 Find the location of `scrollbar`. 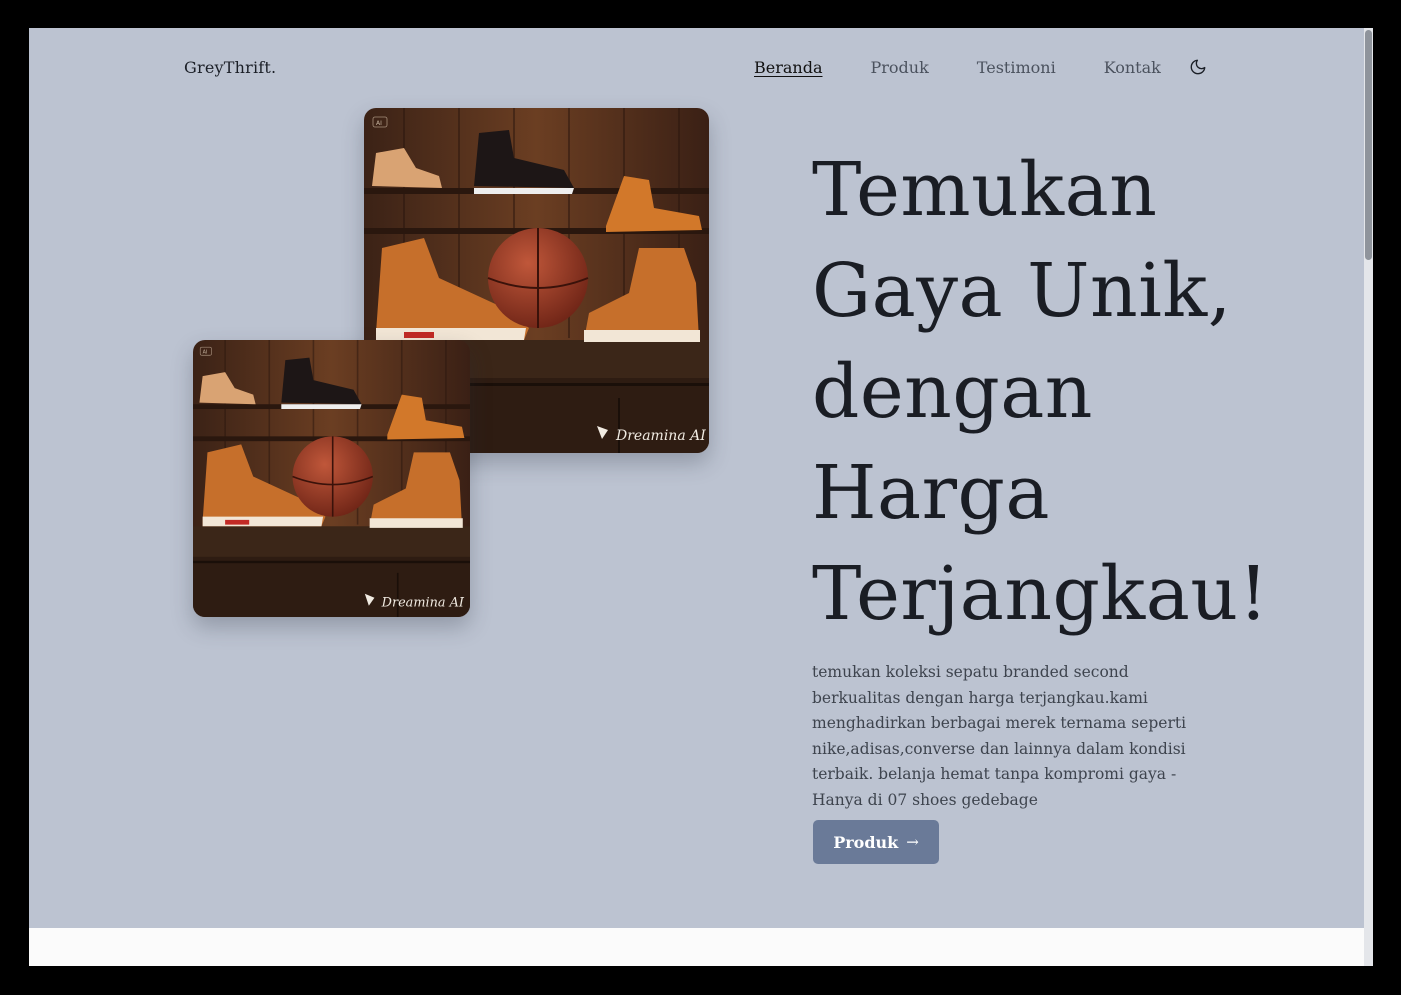

scrollbar is located at coordinates (1368, 497).